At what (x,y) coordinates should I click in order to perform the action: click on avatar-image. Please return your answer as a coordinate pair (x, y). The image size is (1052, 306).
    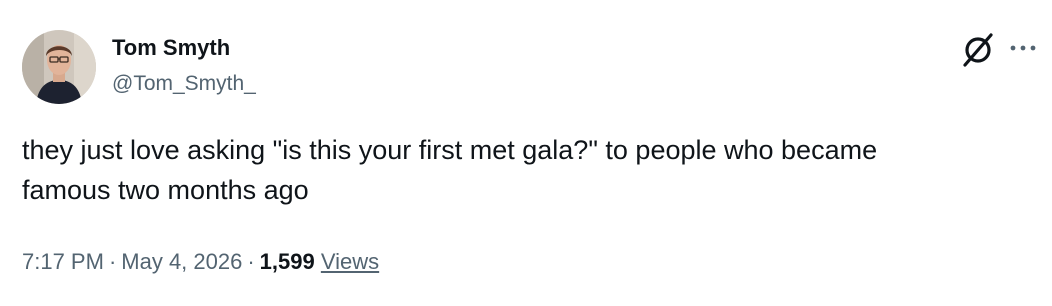
    Looking at the image, I should click on (59, 67).